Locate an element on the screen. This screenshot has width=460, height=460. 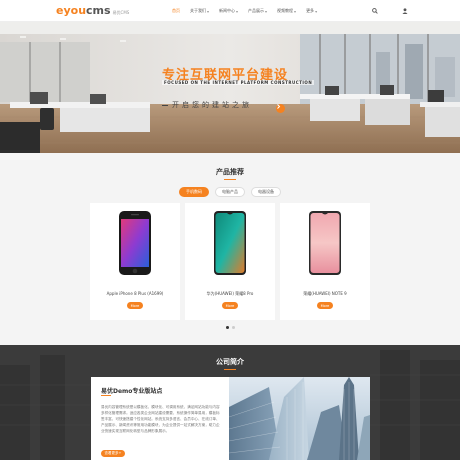
slogan-text: 开启您的建站之旅 is located at coordinates (212, 105).